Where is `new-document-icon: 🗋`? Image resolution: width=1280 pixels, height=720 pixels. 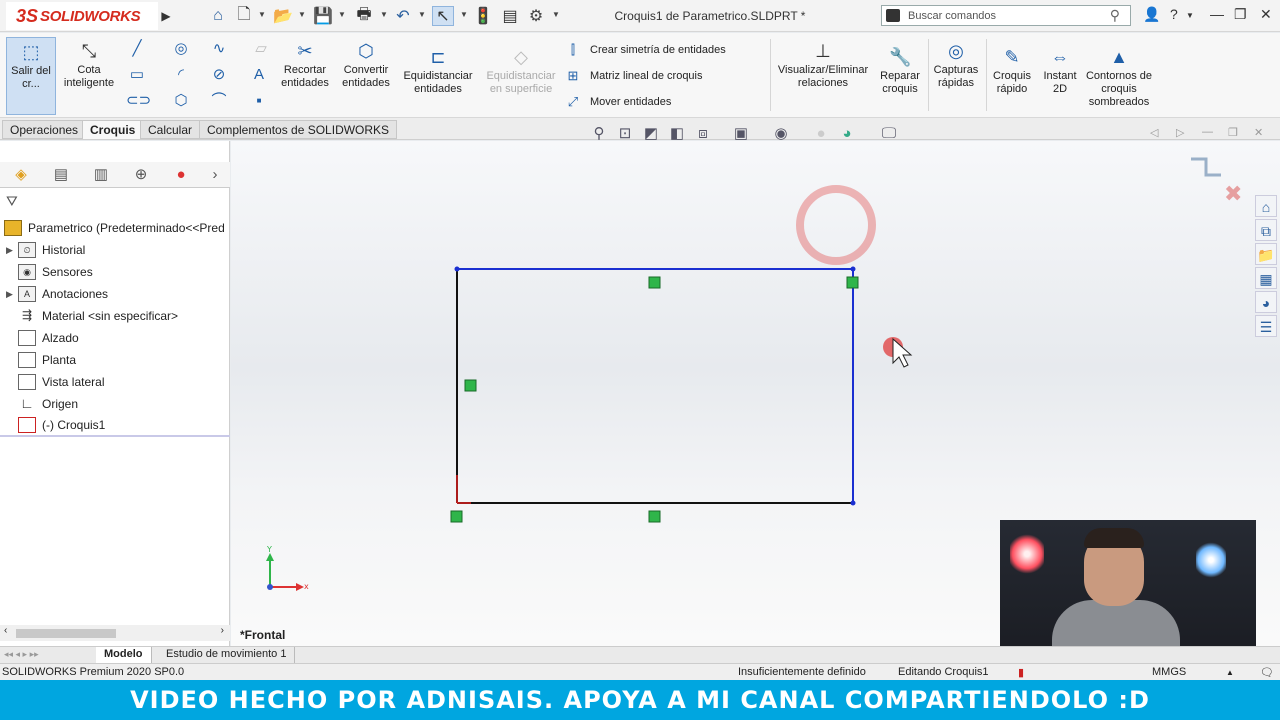 new-document-icon: 🗋 is located at coordinates (244, 16).